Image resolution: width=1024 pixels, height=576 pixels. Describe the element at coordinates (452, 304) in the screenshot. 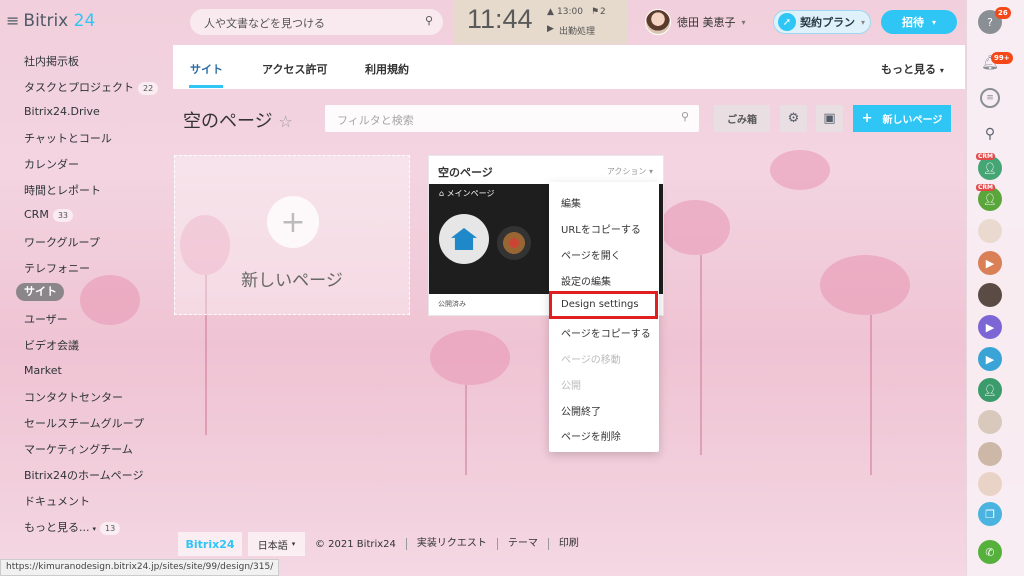

I see `publish-status: 公開済み` at that location.